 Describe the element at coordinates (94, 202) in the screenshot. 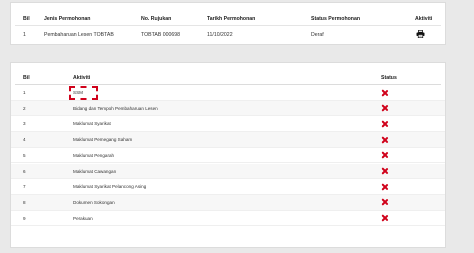

I see `row-aktiviti-link: Dokumen Sokongan` at that location.